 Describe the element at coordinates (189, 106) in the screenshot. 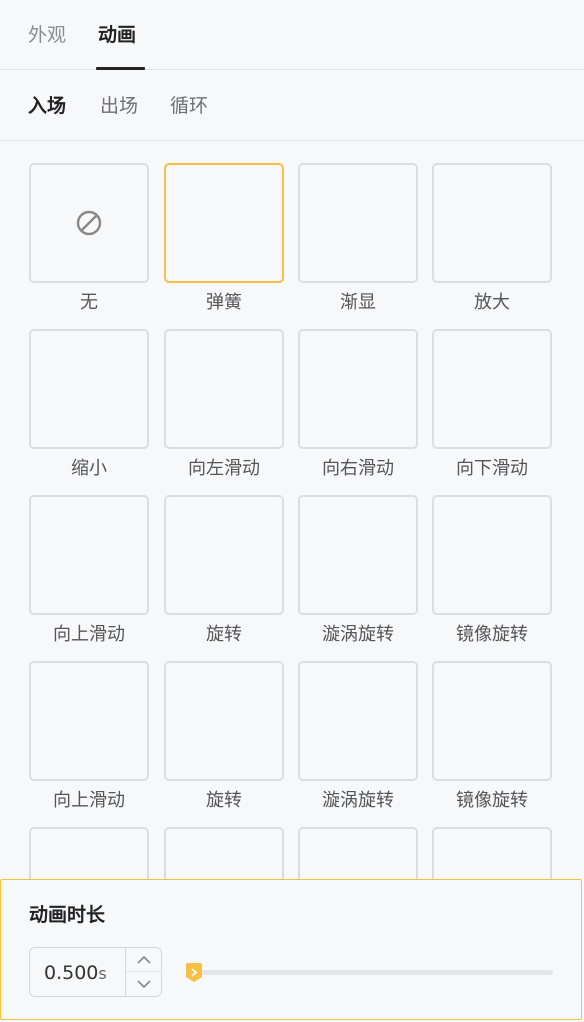

I see `tab-loop: 循环` at that location.